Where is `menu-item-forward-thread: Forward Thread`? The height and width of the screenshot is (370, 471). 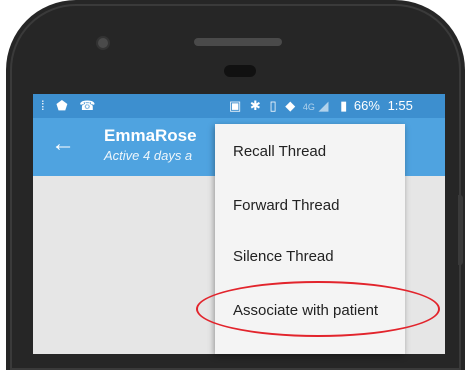
menu-item-forward-thread: Forward Thread is located at coordinates (286, 205).